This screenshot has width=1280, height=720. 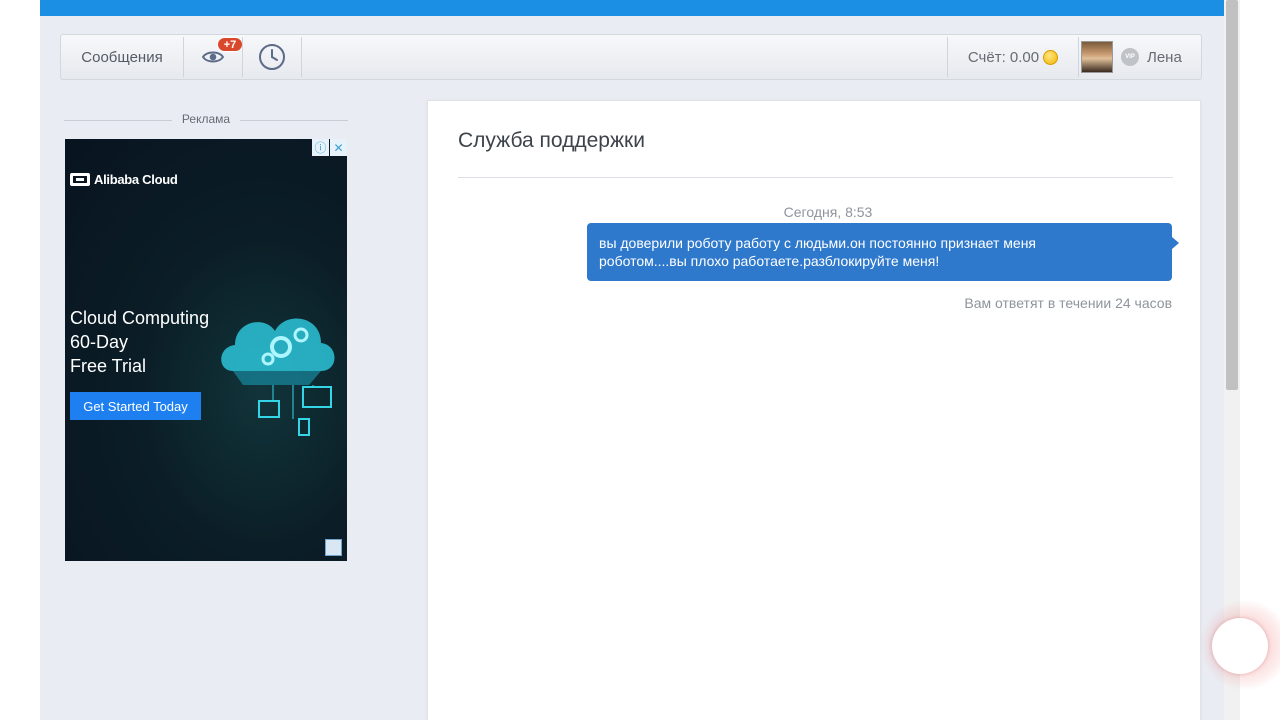 I want to click on balance-display: Счёт: 0.00, so click(x=1013, y=57).